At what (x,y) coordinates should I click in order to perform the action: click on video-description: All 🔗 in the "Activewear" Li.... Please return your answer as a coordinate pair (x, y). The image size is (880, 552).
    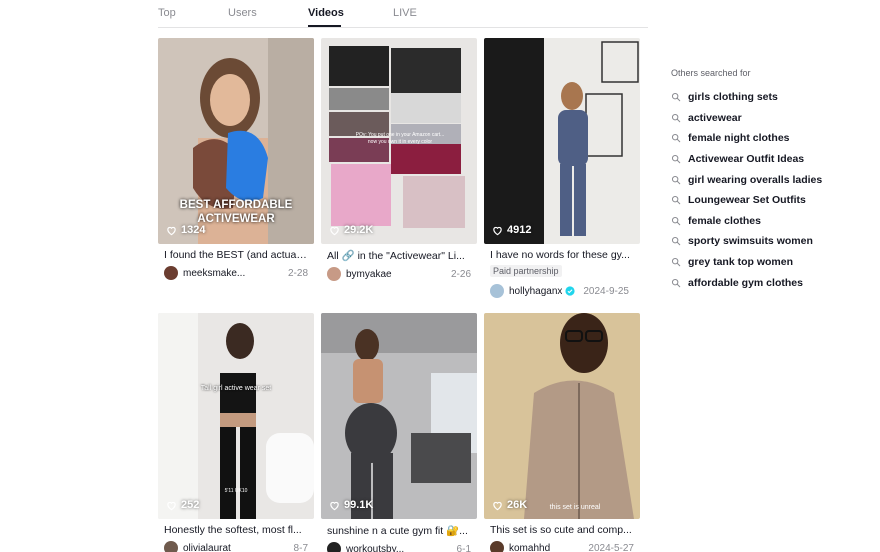
    Looking at the image, I should click on (396, 255).